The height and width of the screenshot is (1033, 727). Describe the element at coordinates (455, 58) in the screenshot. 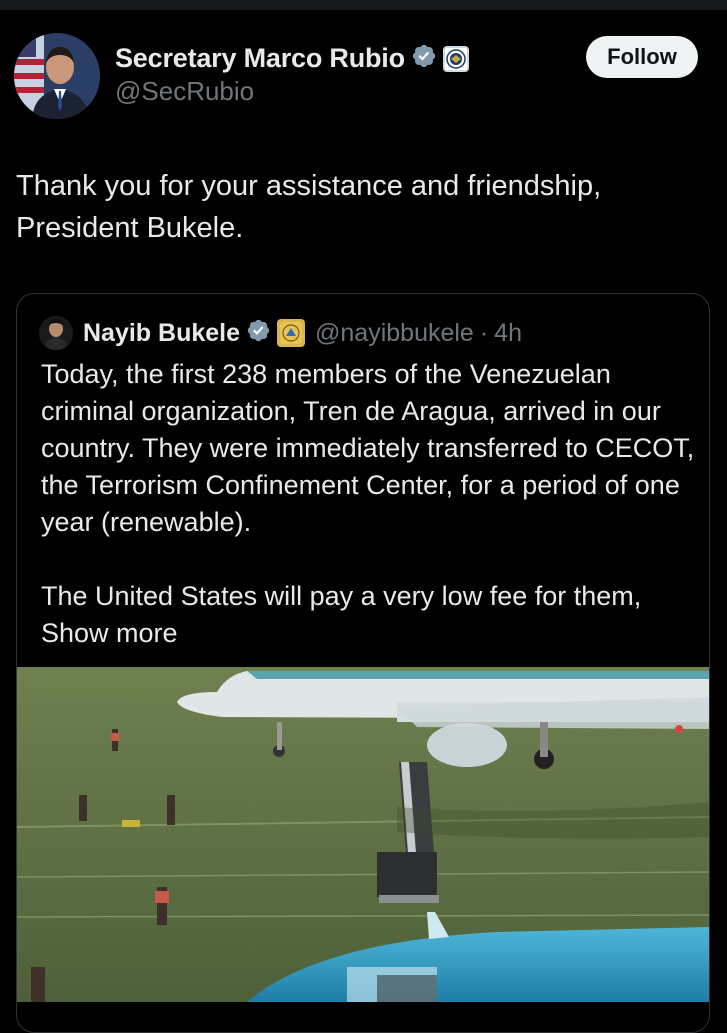

I see `state-department-seal-icon` at that location.